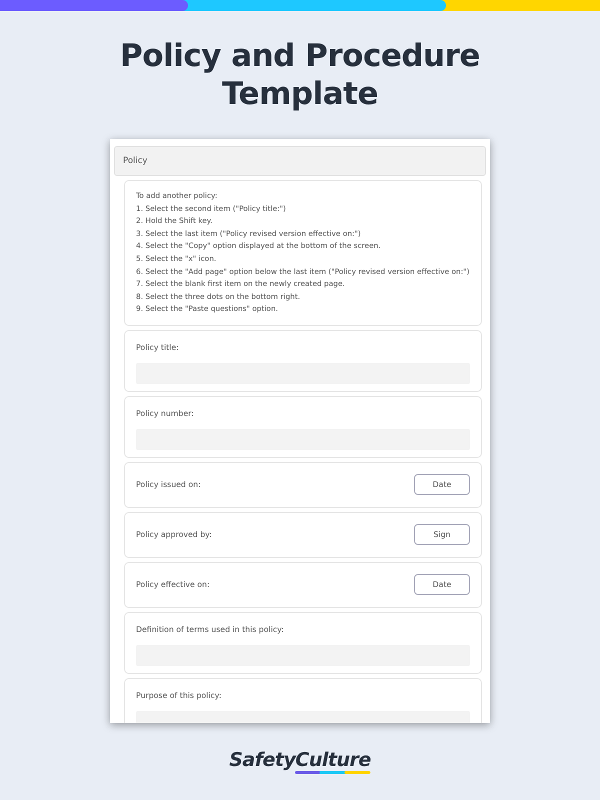 Image resolution: width=600 pixels, height=800 pixels. Describe the element at coordinates (300, 161) in the screenshot. I see `section-header: Policy` at that location.